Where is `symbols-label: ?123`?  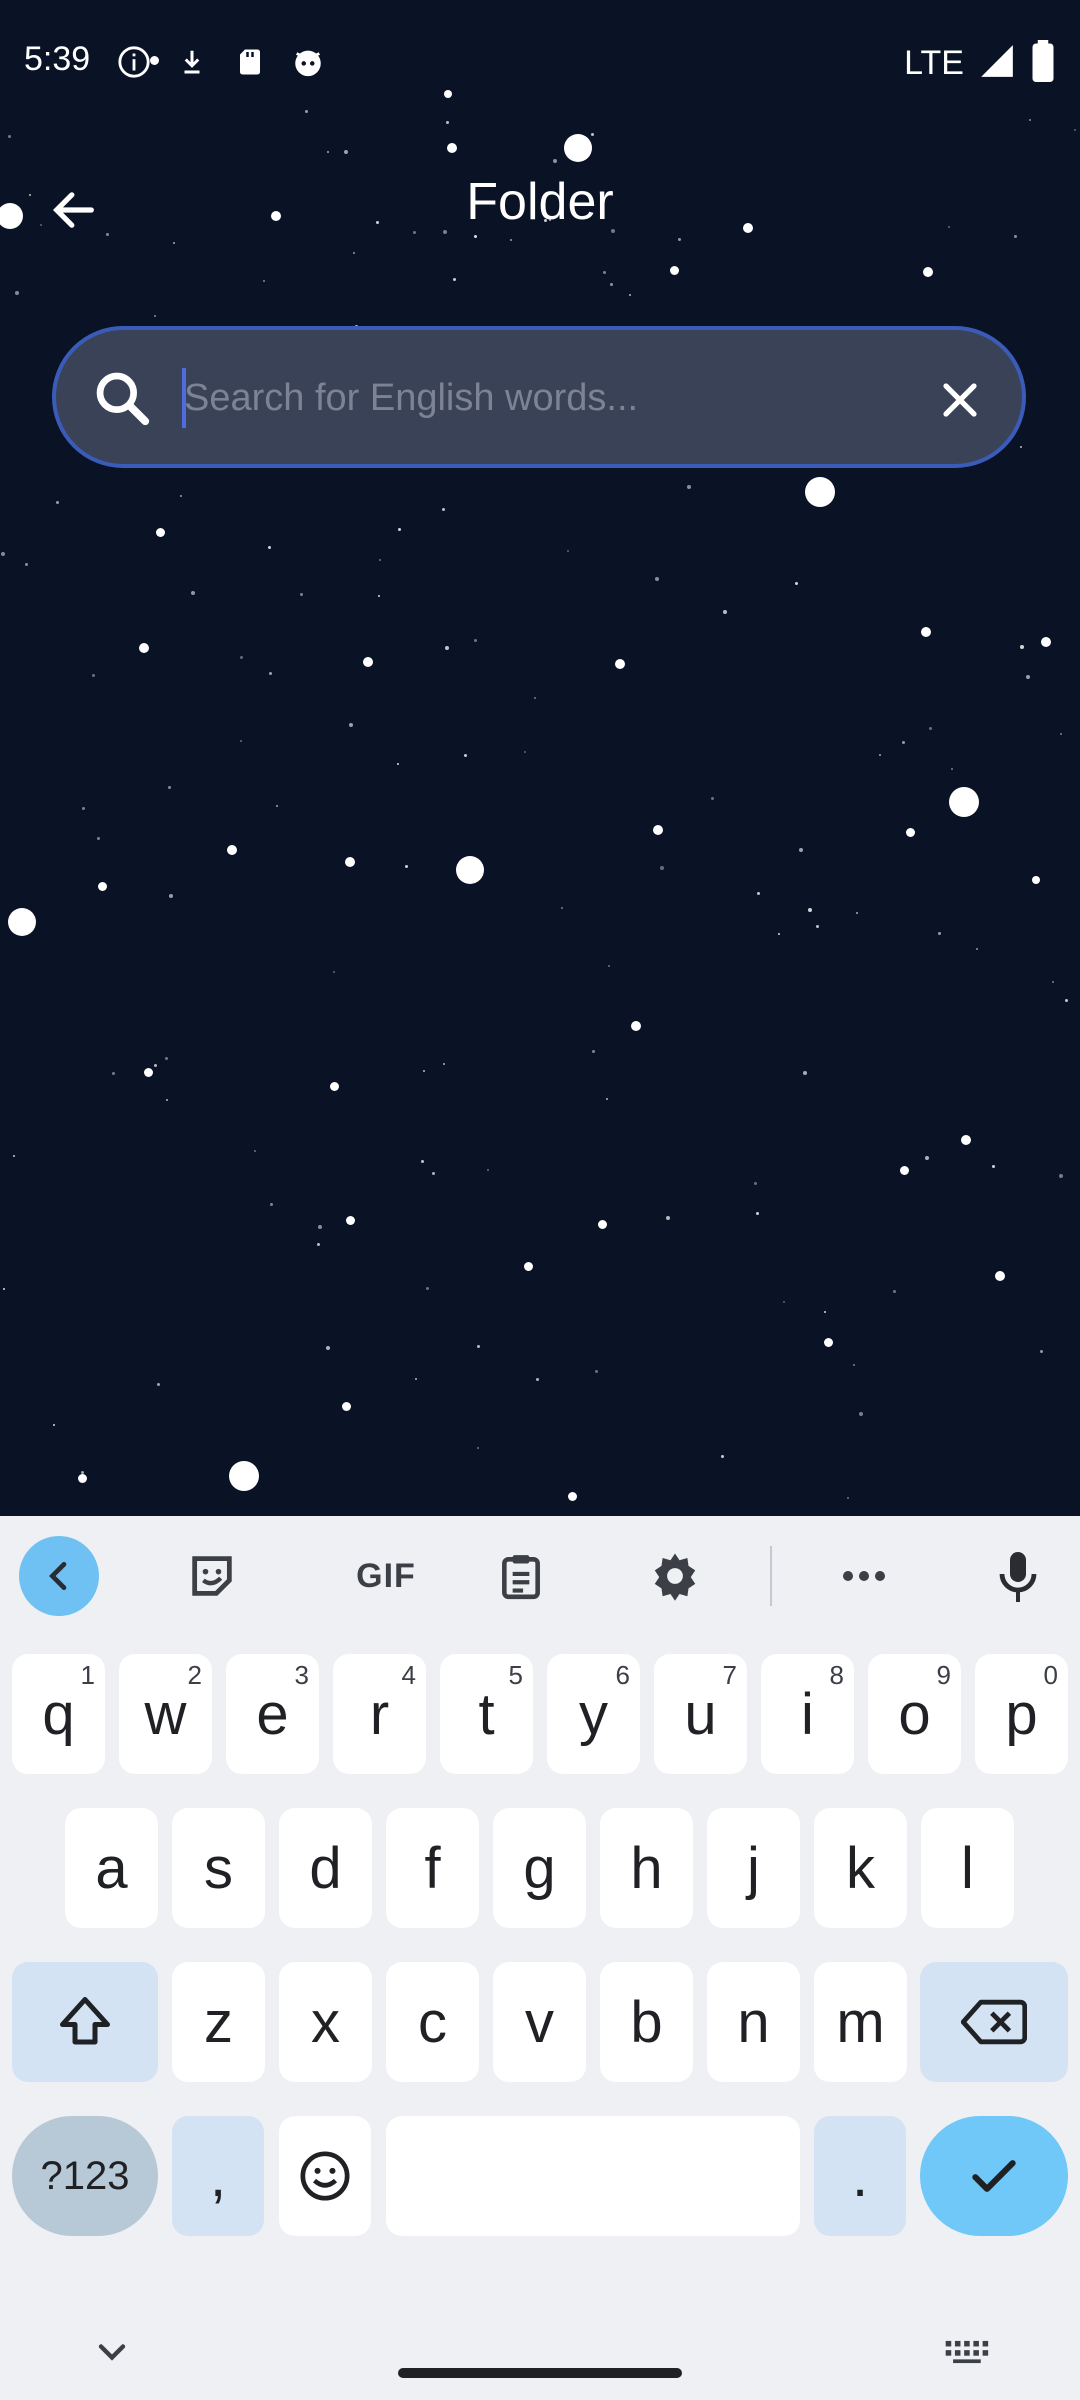
symbols-label: ?123 is located at coordinates (85, 2175).